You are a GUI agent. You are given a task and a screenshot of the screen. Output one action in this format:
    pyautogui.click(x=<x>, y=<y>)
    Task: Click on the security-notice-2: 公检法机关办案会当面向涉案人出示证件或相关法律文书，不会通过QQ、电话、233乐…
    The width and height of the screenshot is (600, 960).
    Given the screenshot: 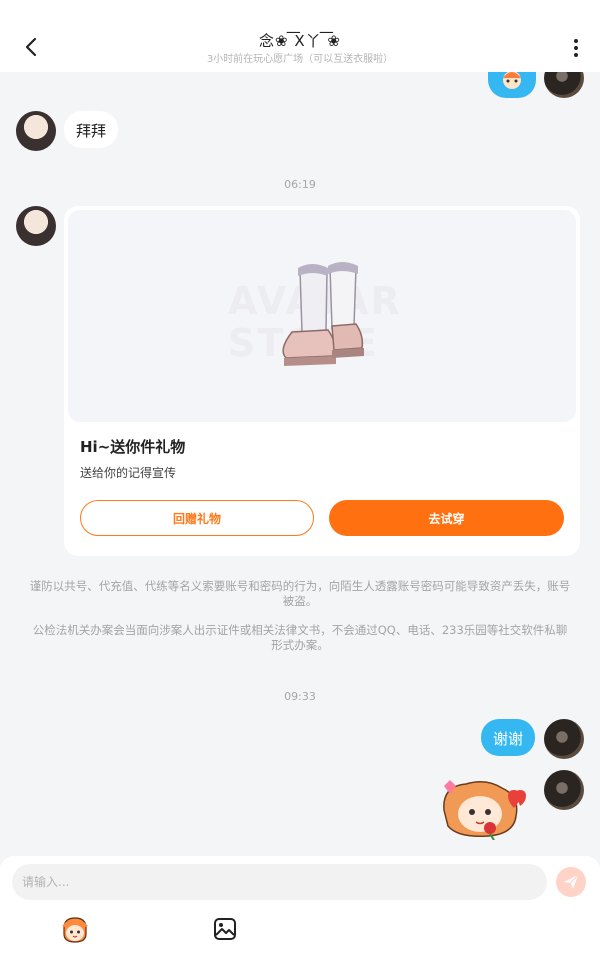 What is the action you would take?
    pyautogui.click(x=300, y=637)
    